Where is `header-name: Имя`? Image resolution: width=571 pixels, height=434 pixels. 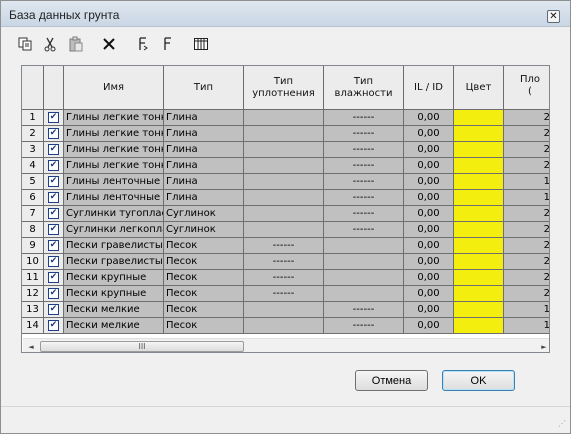
header-name: Имя is located at coordinates (114, 88).